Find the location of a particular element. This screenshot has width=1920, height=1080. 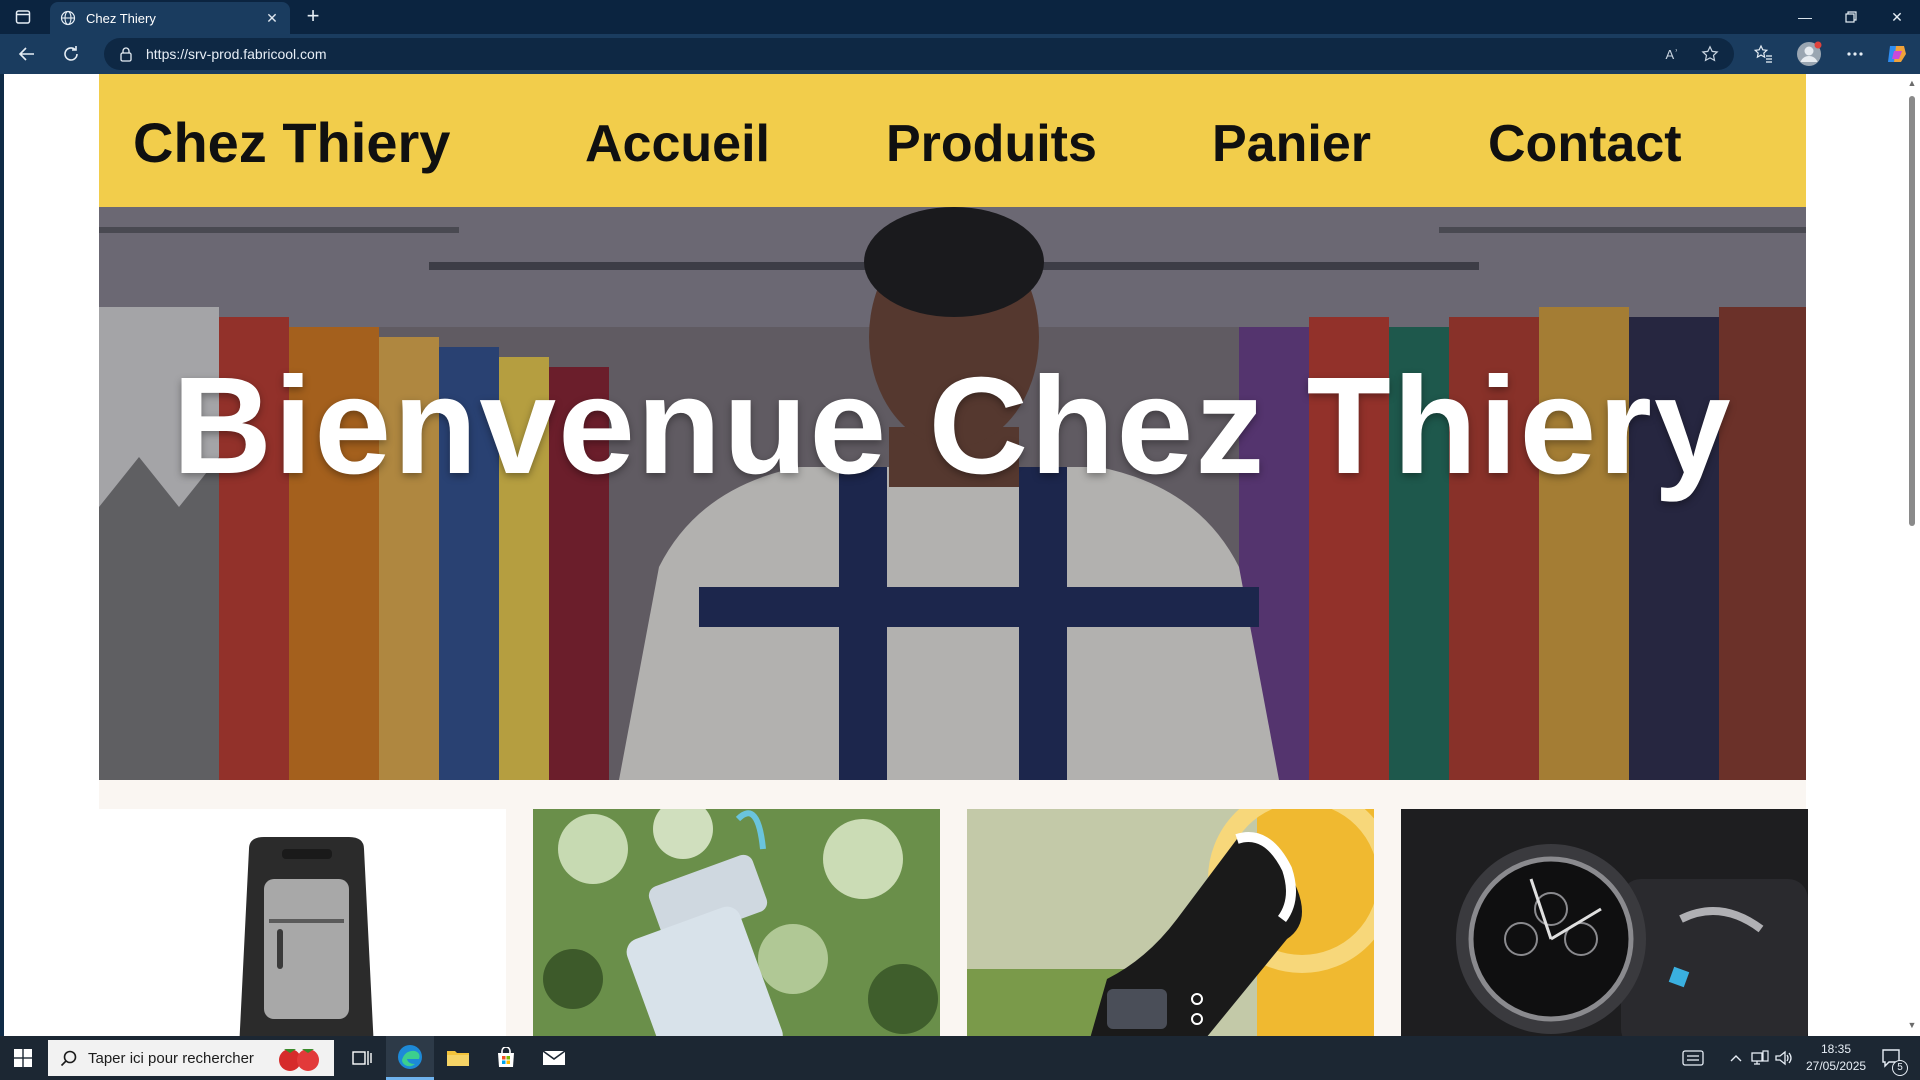

close-window-icon: ✕ is located at coordinates (1897, 17).